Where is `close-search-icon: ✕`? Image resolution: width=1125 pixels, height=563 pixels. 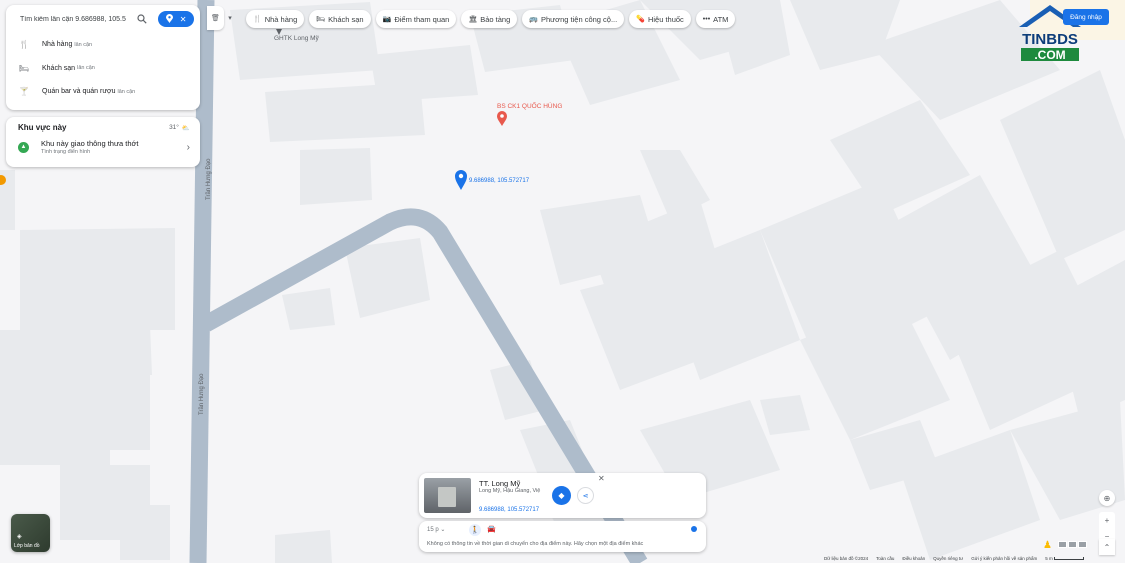
close-search-icon: ✕ is located at coordinates (183, 19).